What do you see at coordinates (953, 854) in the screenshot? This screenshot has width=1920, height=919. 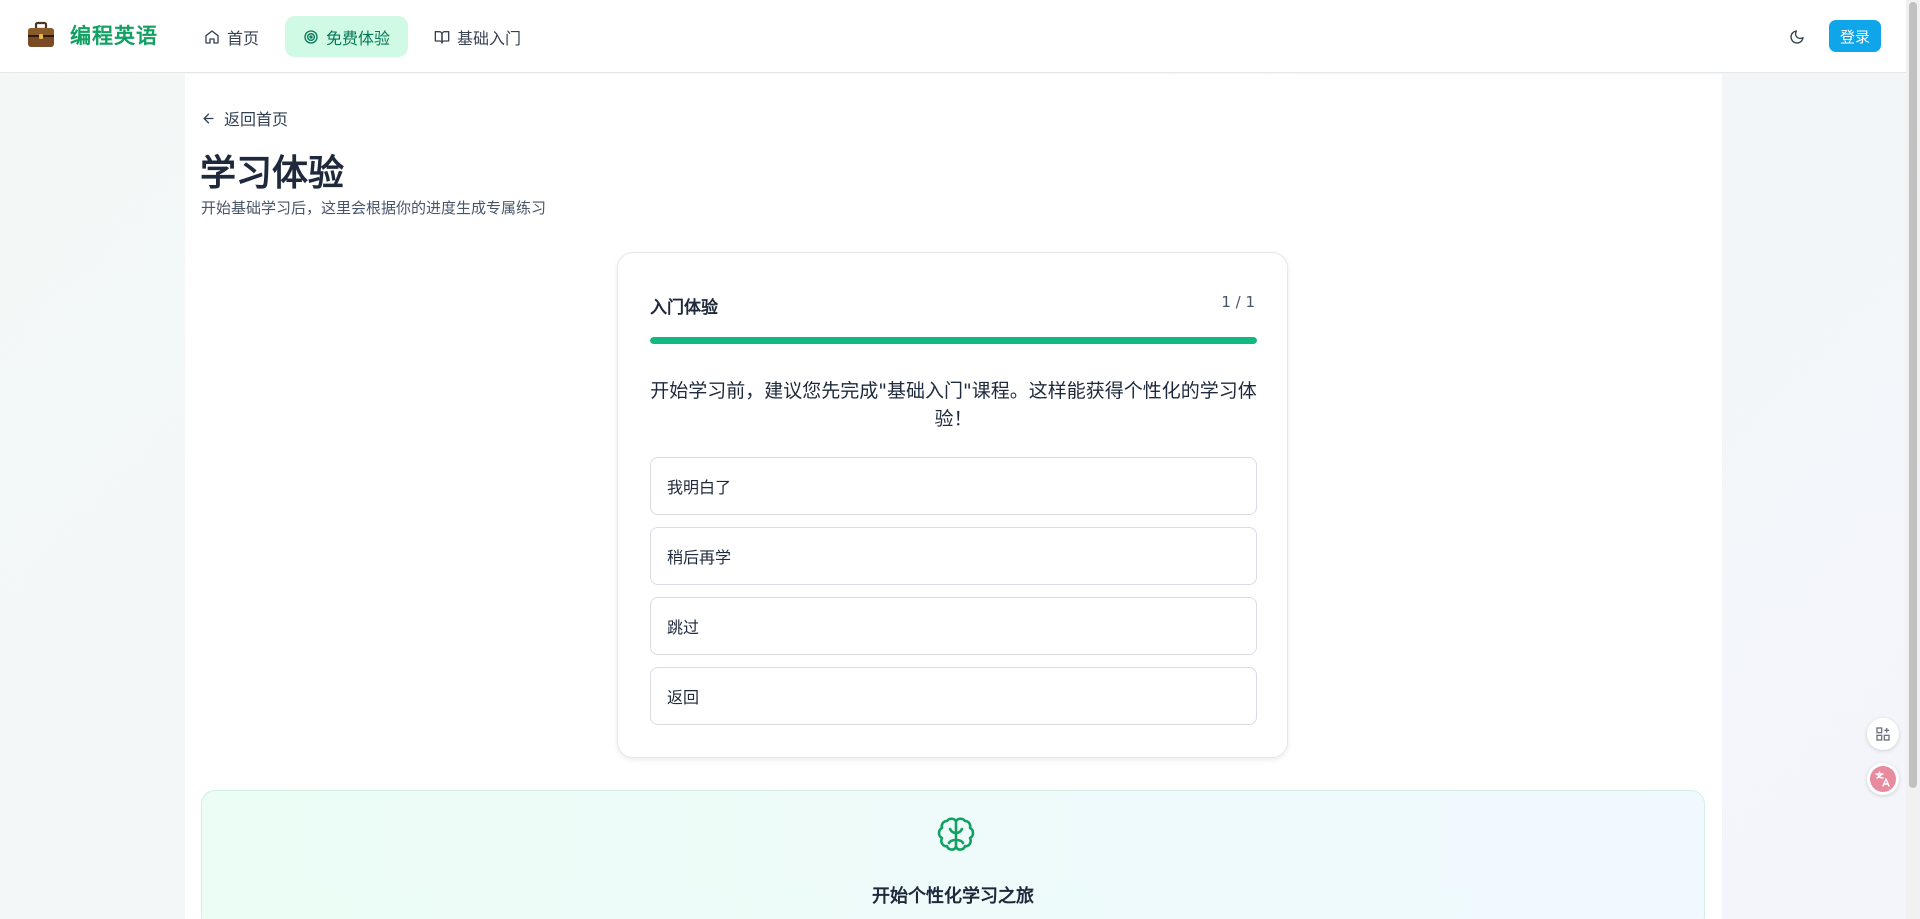 I see `promo-banner: 开始个性化学习之旅` at bounding box center [953, 854].